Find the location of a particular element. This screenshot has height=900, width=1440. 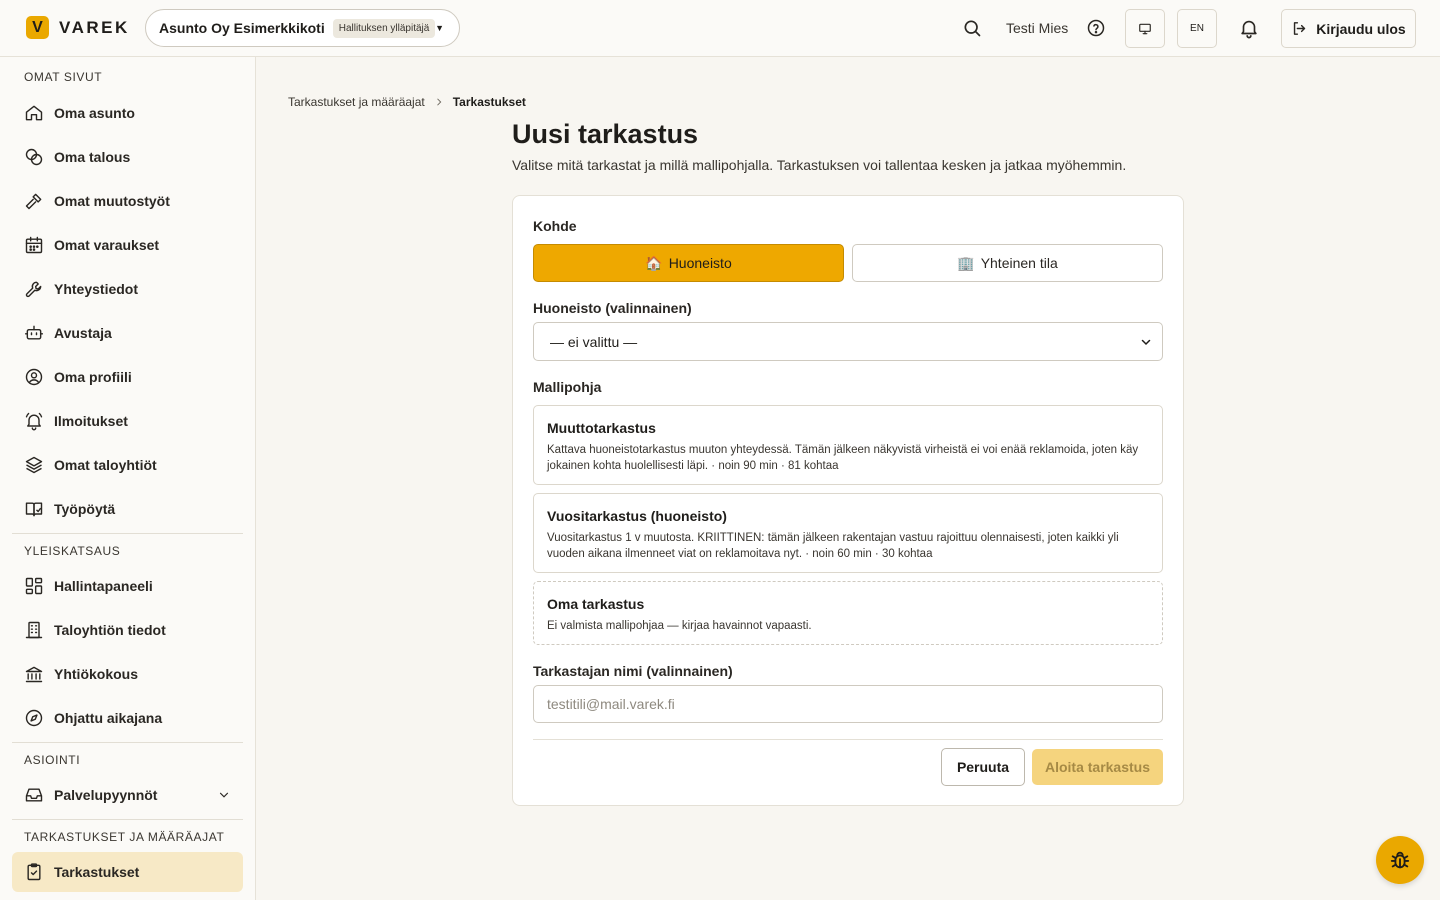

sidebar-item-avustaja: Avustaja is located at coordinates (127, 333).